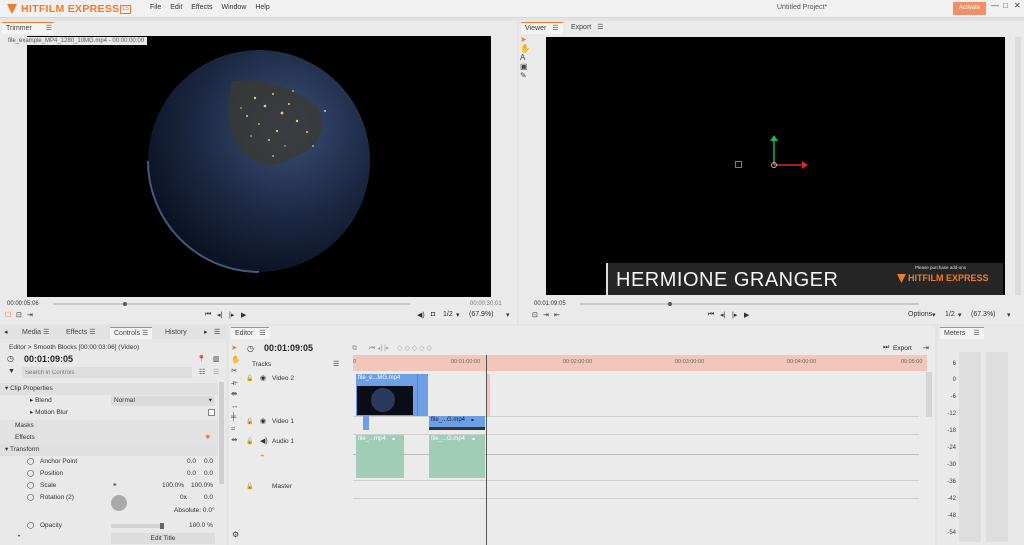 The width and height of the screenshot is (1024, 545). What do you see at coordinates (262, 455) in the screenshot?
I see `audio-effect-icon: ⌁` at bounding box center [262, 455].